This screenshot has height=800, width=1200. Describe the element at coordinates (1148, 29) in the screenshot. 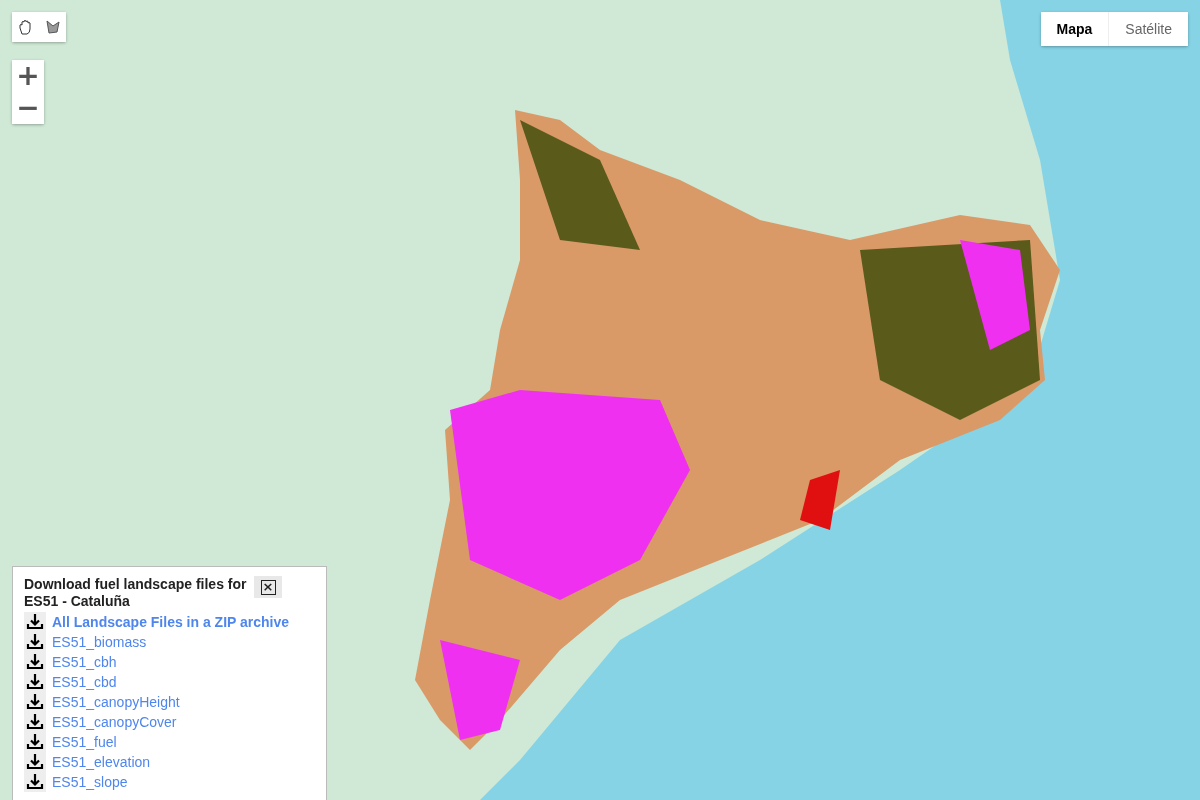

I see `map-type-button: Satélite` at that location.